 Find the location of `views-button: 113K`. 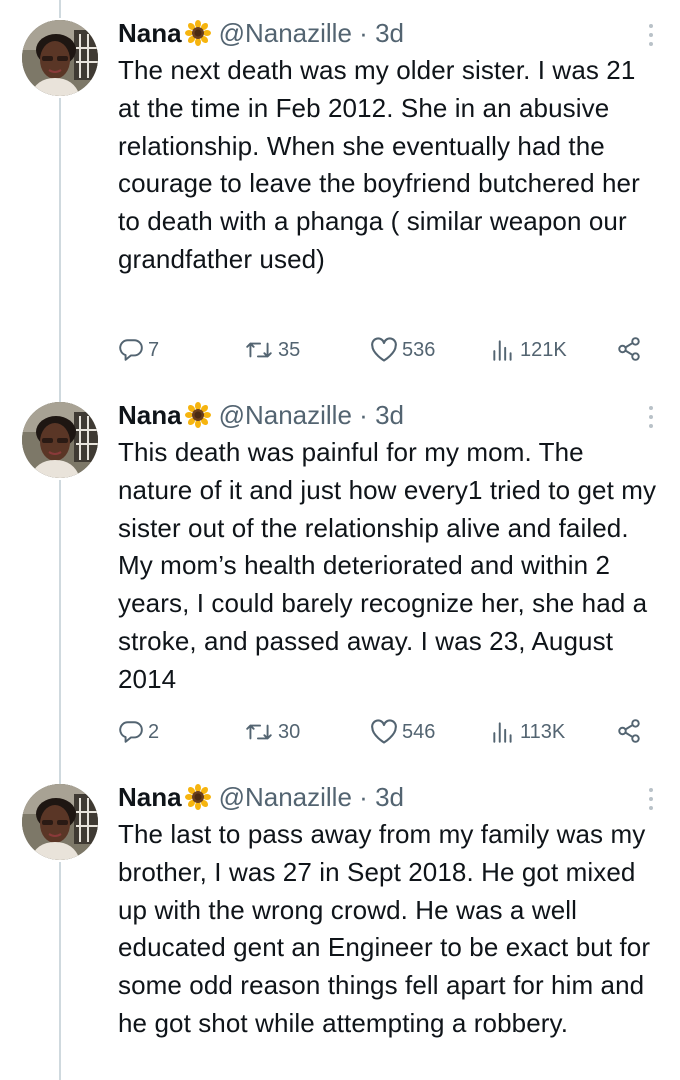

views-button: 113K is located at coordinates (527, 732).